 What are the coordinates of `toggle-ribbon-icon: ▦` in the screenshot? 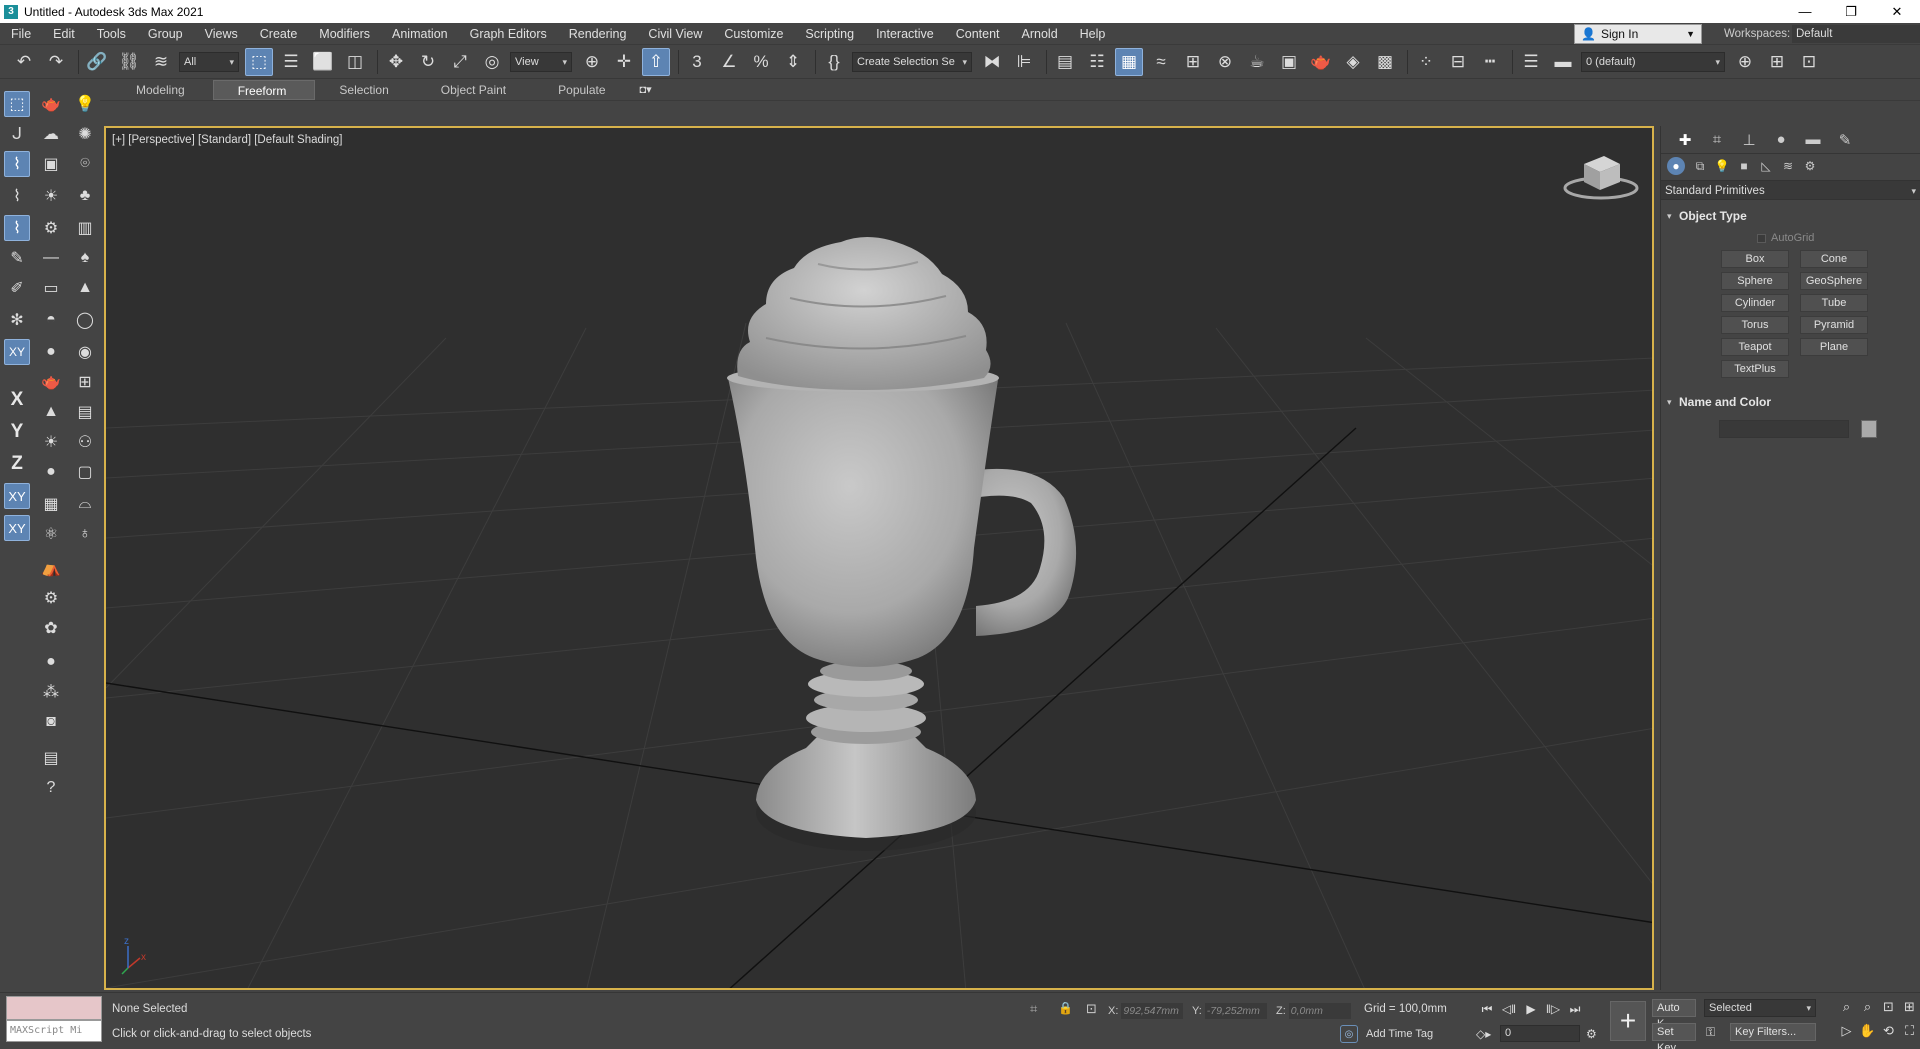 It's located at (1129, 61).